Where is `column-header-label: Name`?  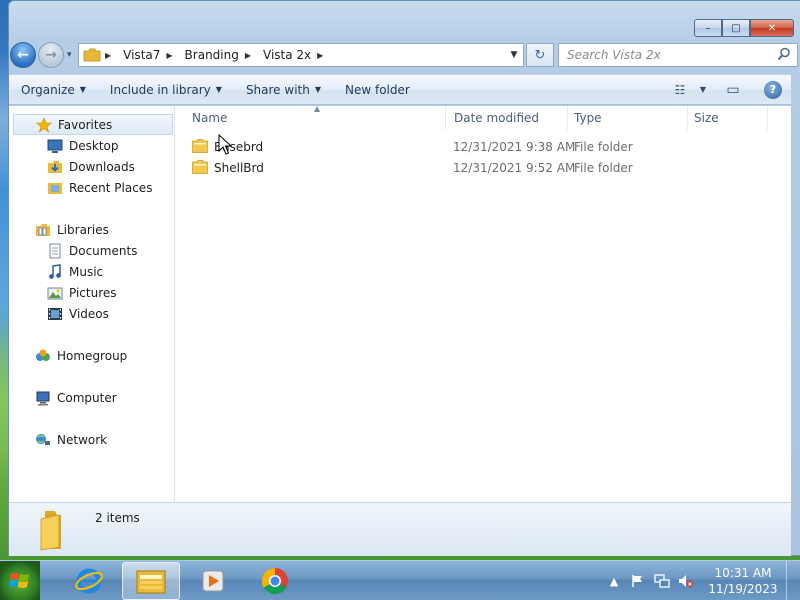
column-header-label: Name is located at coordinates (210, 118).